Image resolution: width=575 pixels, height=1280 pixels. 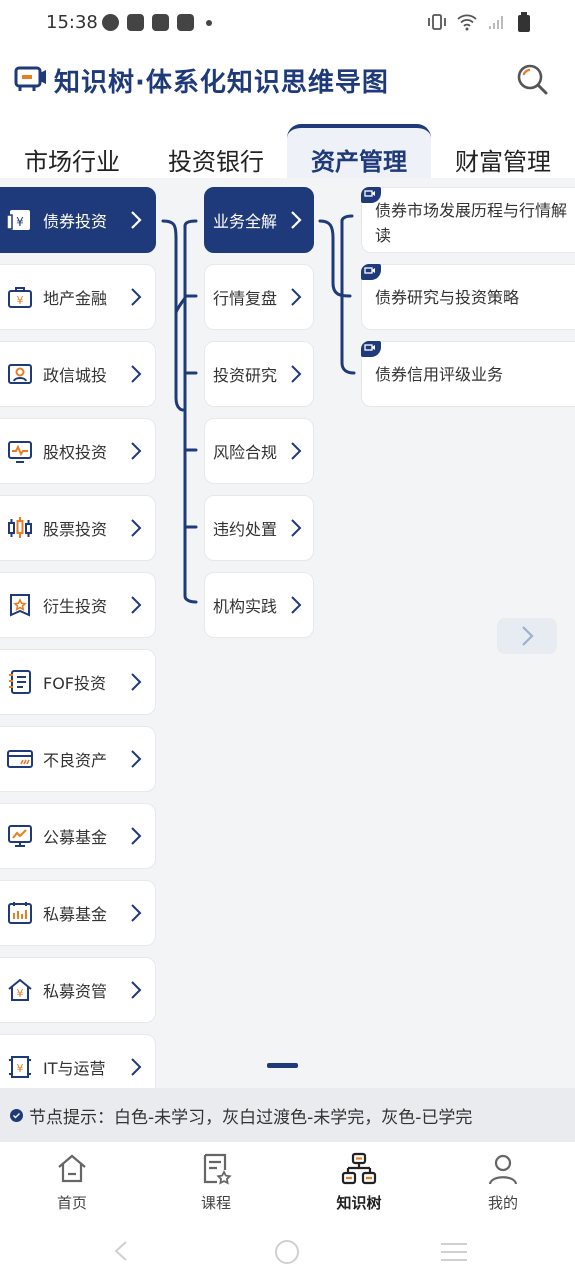 I want to click on badge-star-icon, so click(x=20, y=605).